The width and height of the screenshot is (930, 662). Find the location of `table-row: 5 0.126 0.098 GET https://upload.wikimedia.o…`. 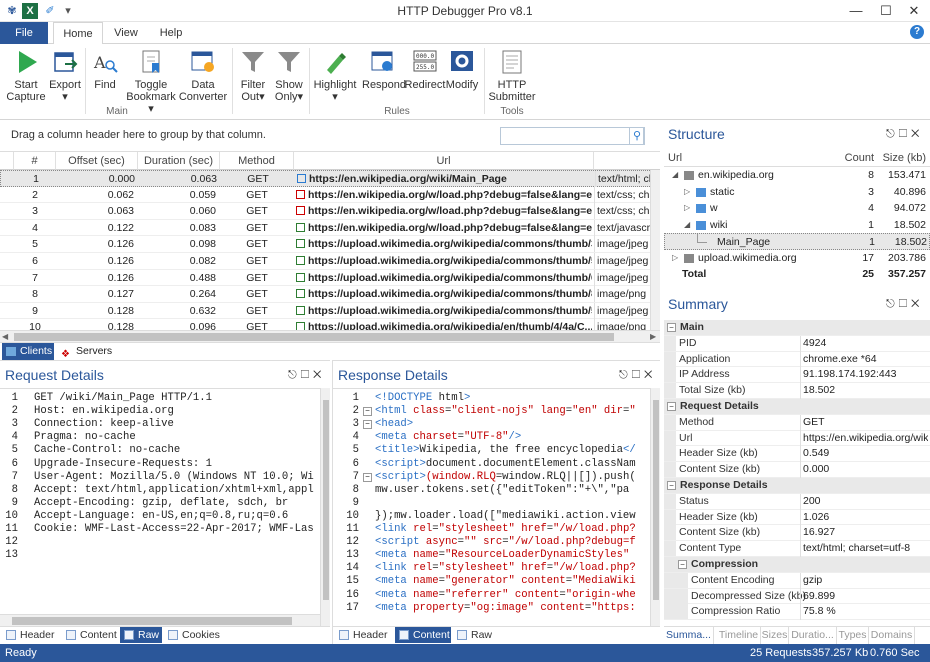

table-row: 5 0.126 0.098 GET https://upload.wikimedia.o… is located at coordinates (330, 244).